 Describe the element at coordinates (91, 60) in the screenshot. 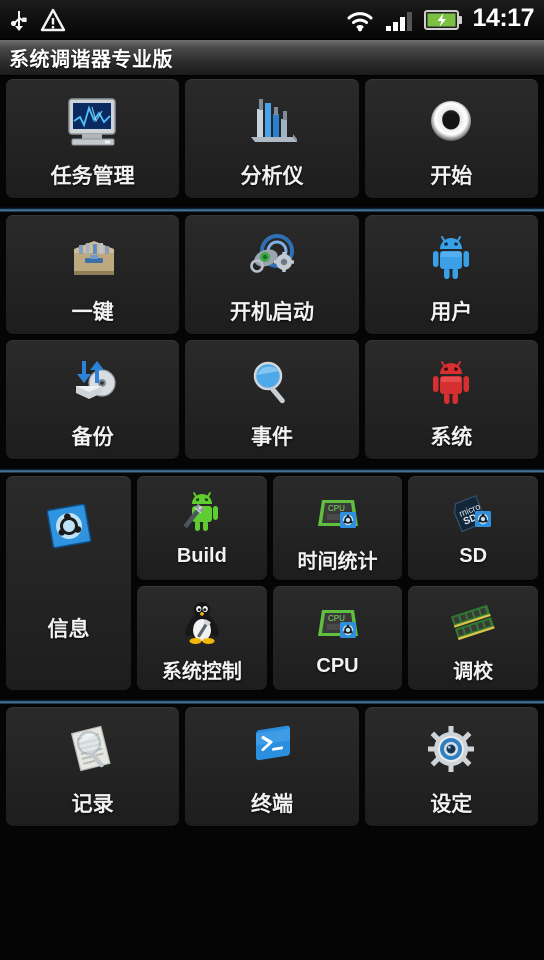

I see `app-title: 系统调谐器专业版` at that location.